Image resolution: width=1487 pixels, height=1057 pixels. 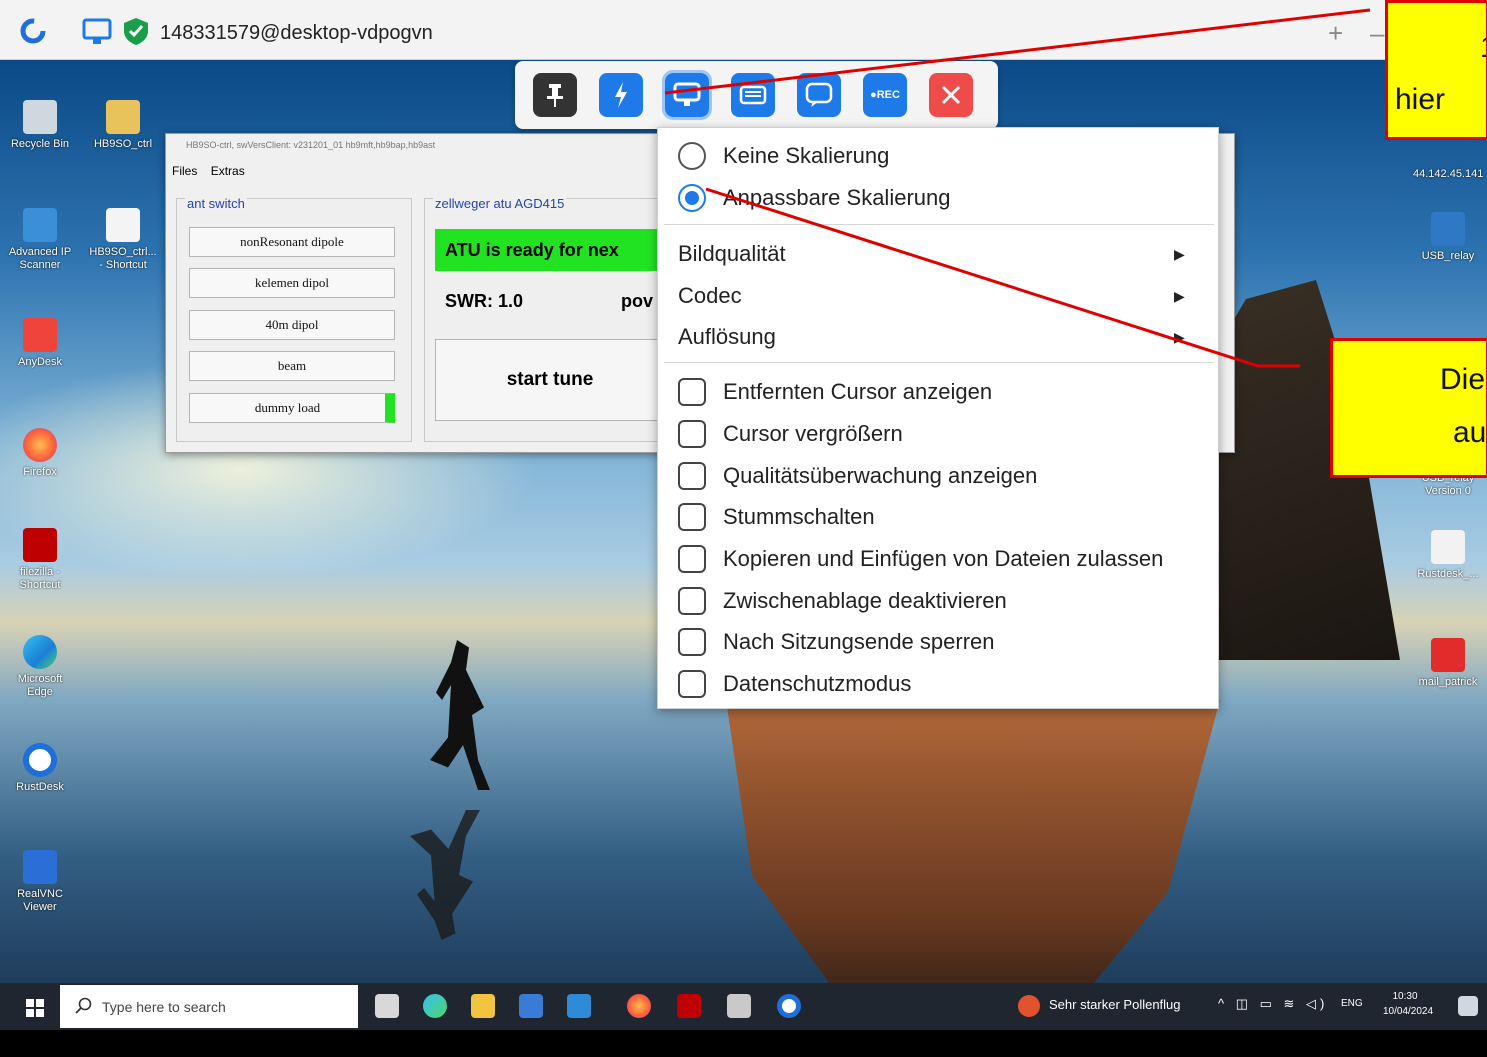 I want to click on clock-date: 10/04/2024, so click(x=1408, y=1011).